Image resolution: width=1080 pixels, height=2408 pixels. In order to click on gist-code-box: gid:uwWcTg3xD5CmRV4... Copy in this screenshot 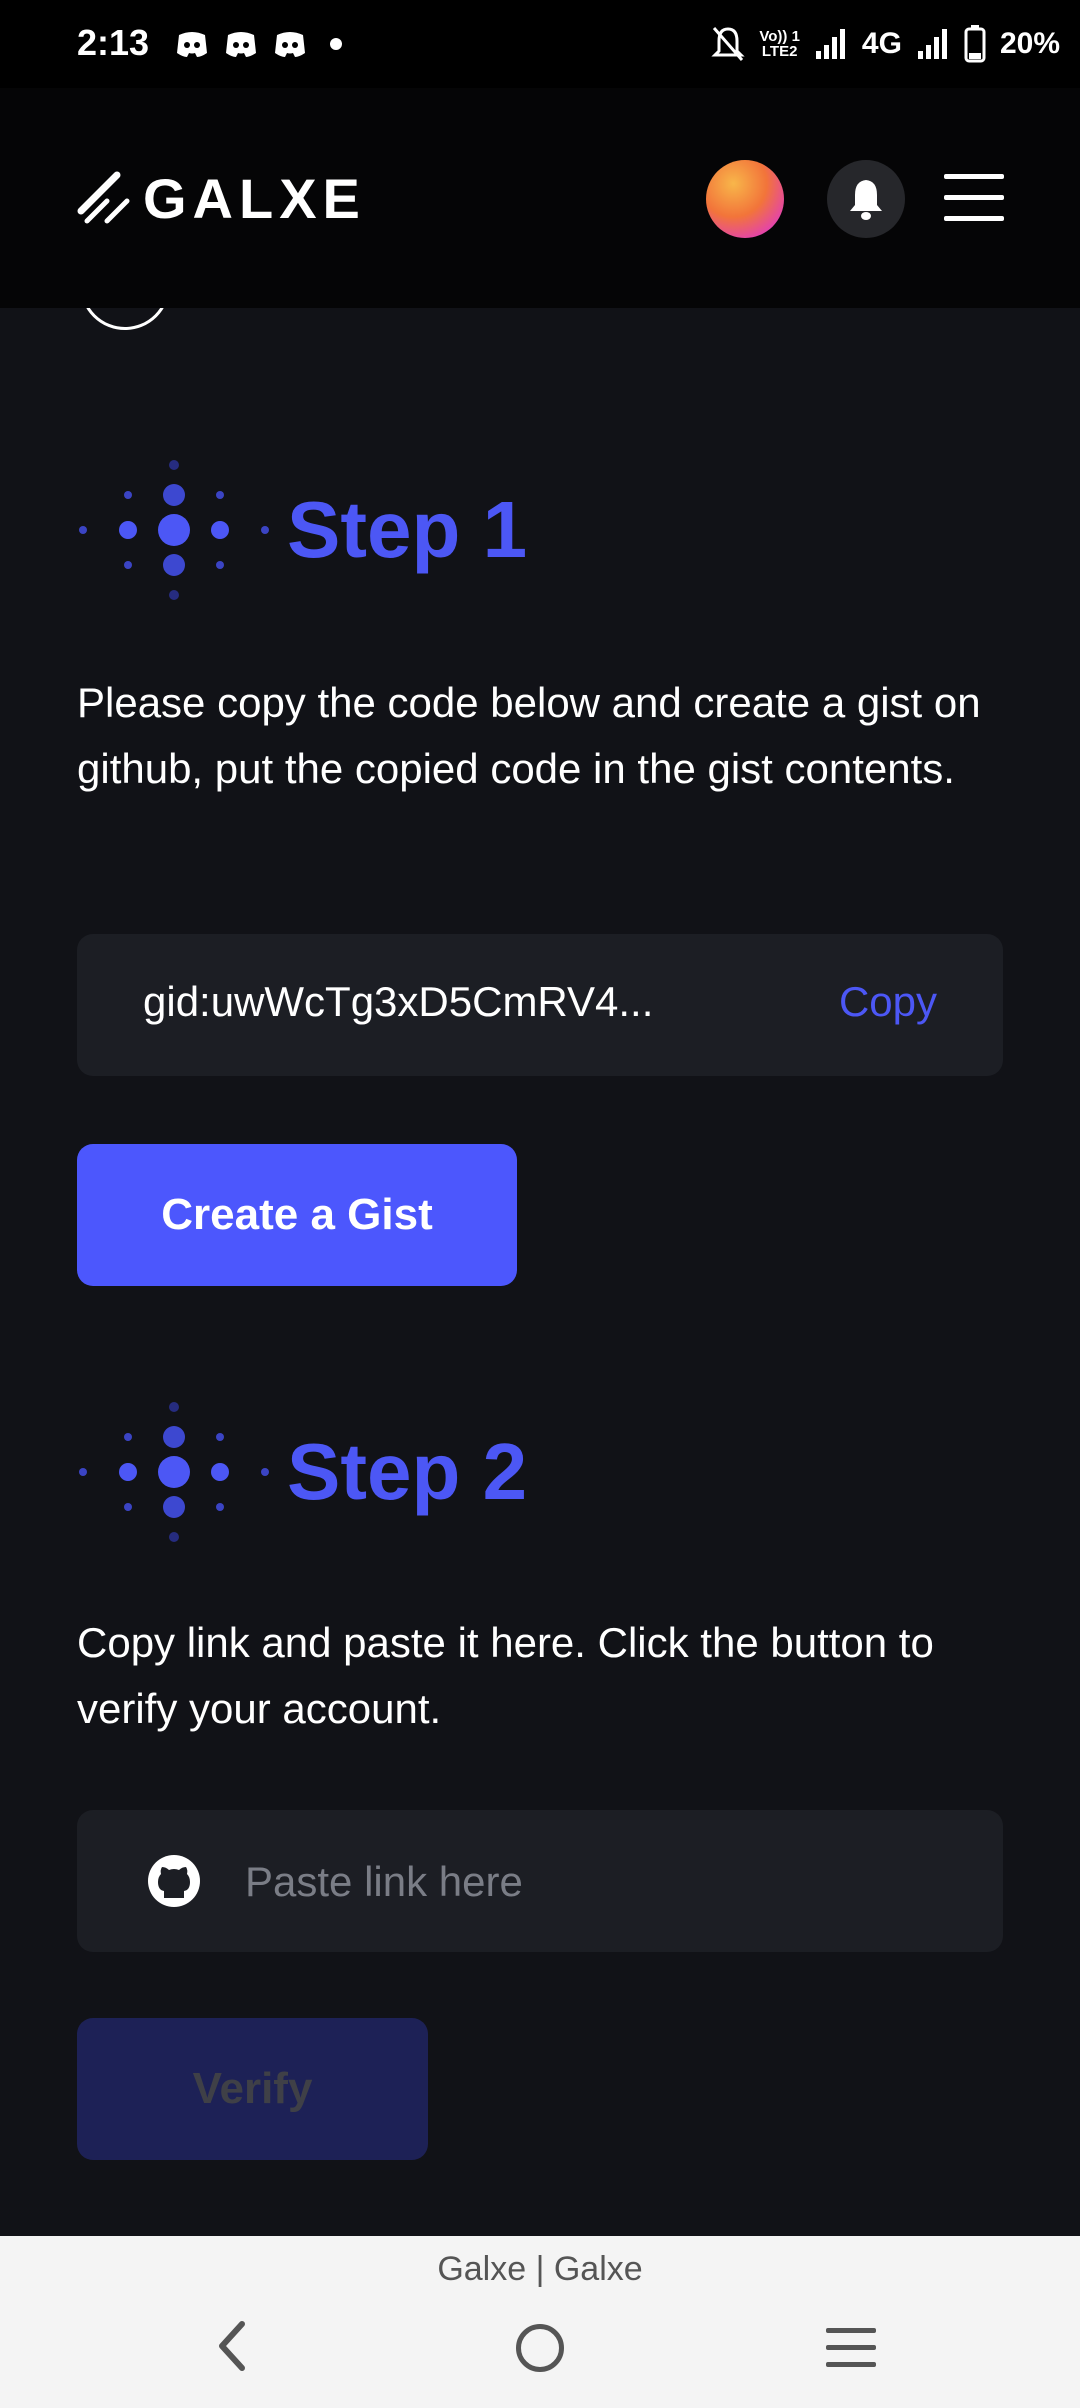, I will do `click(540, 1005)`.